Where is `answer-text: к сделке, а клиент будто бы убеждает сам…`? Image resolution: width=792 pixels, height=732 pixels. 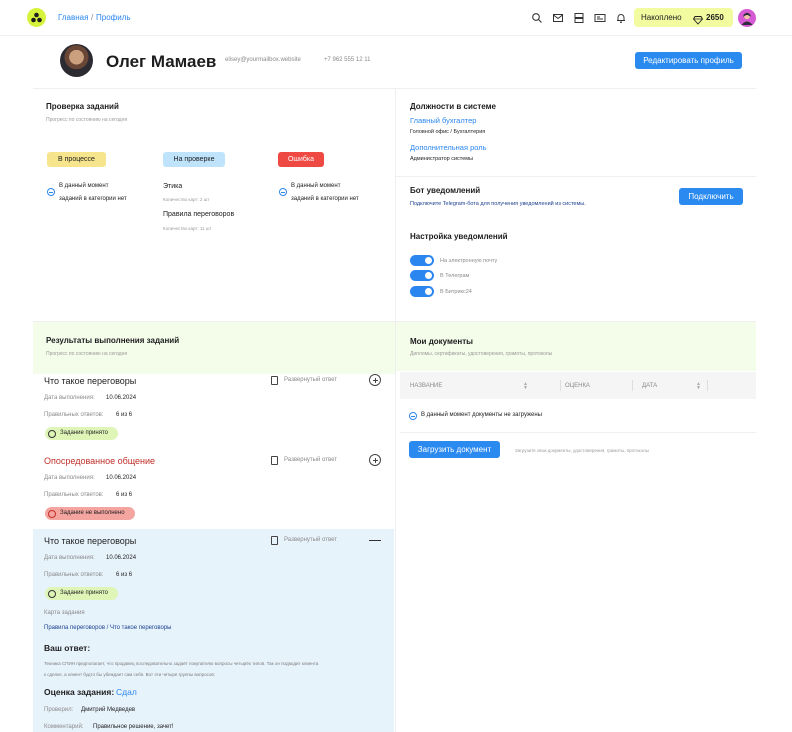
answer-text: к сделке, а клиент будто бы убеждает сам… is located at coordinates (130, 674).